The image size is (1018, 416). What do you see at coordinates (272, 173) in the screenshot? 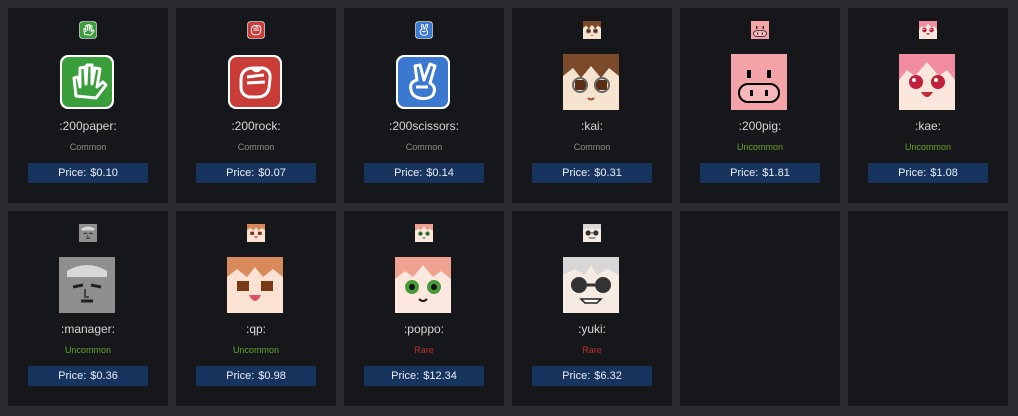
I see `price-value: $0.07` at bounding box center [272, 173].